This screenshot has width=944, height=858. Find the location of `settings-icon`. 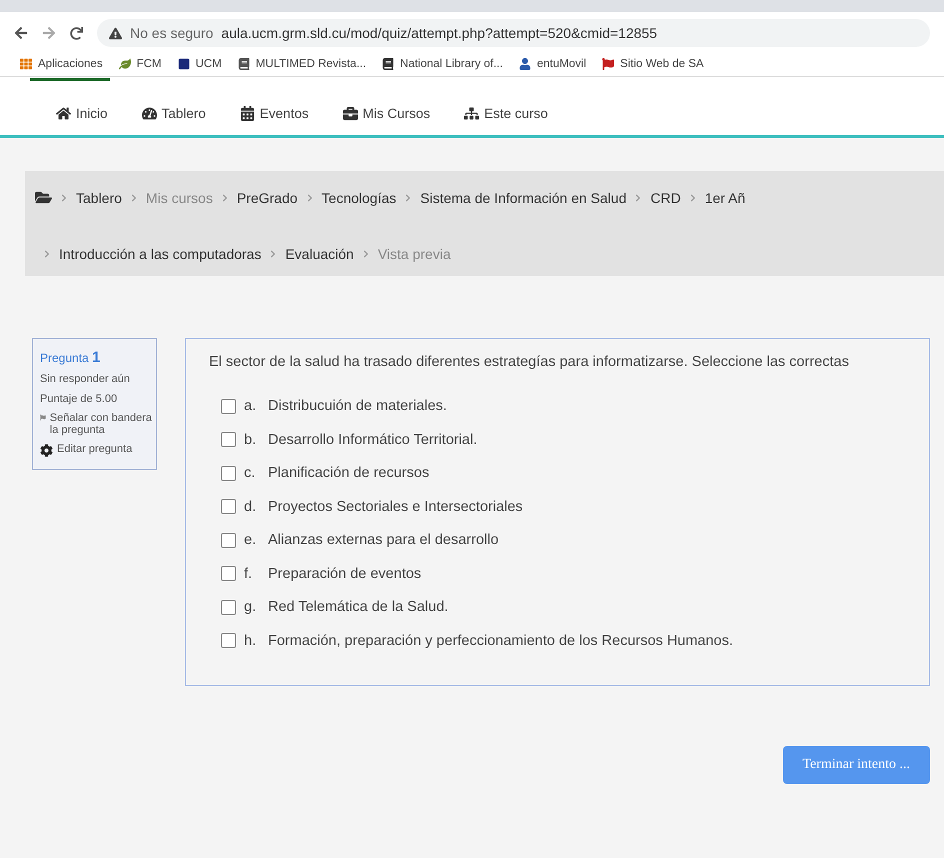

settings-icon is located at coordinates (46, 451).